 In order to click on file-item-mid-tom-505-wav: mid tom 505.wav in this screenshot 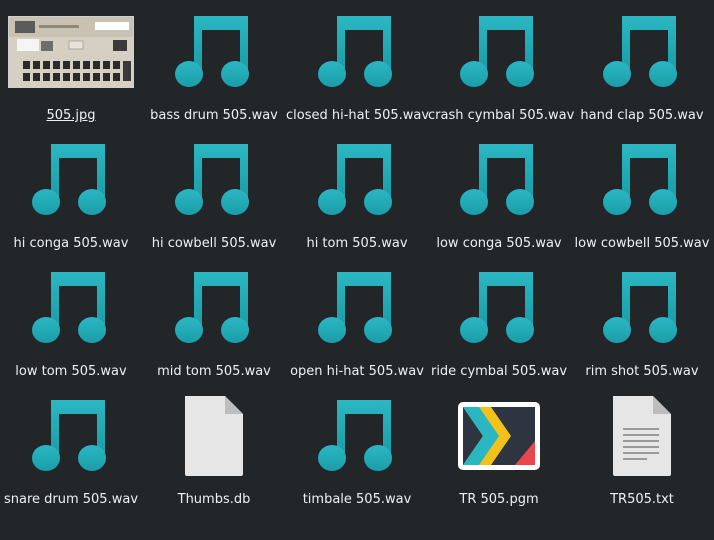, I will do `click(214, 320)`.